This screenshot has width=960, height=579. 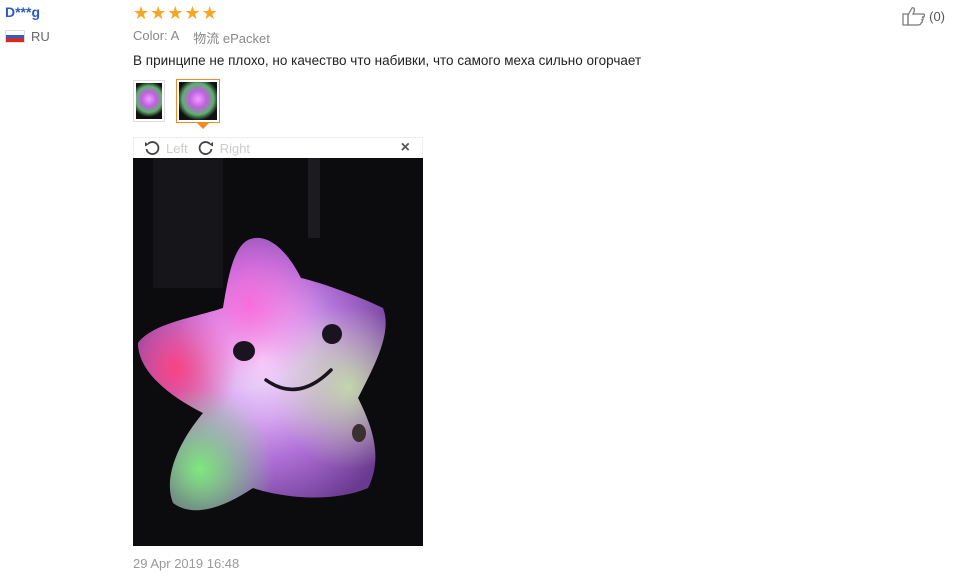 I want to click on photo-thumbnail-active, so click(x=198, y=101).